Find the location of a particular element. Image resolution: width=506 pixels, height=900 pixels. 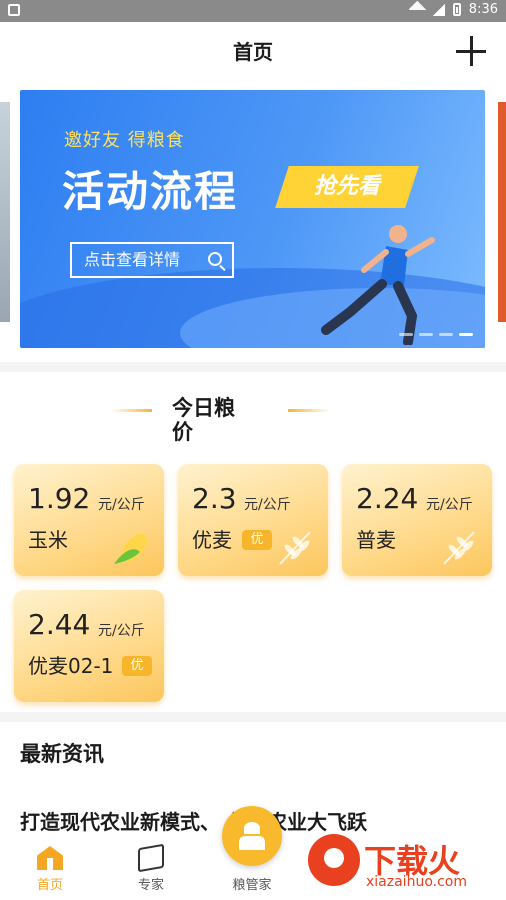

banner-ribbon: 抢先看 is located at coordinates (347, 187).